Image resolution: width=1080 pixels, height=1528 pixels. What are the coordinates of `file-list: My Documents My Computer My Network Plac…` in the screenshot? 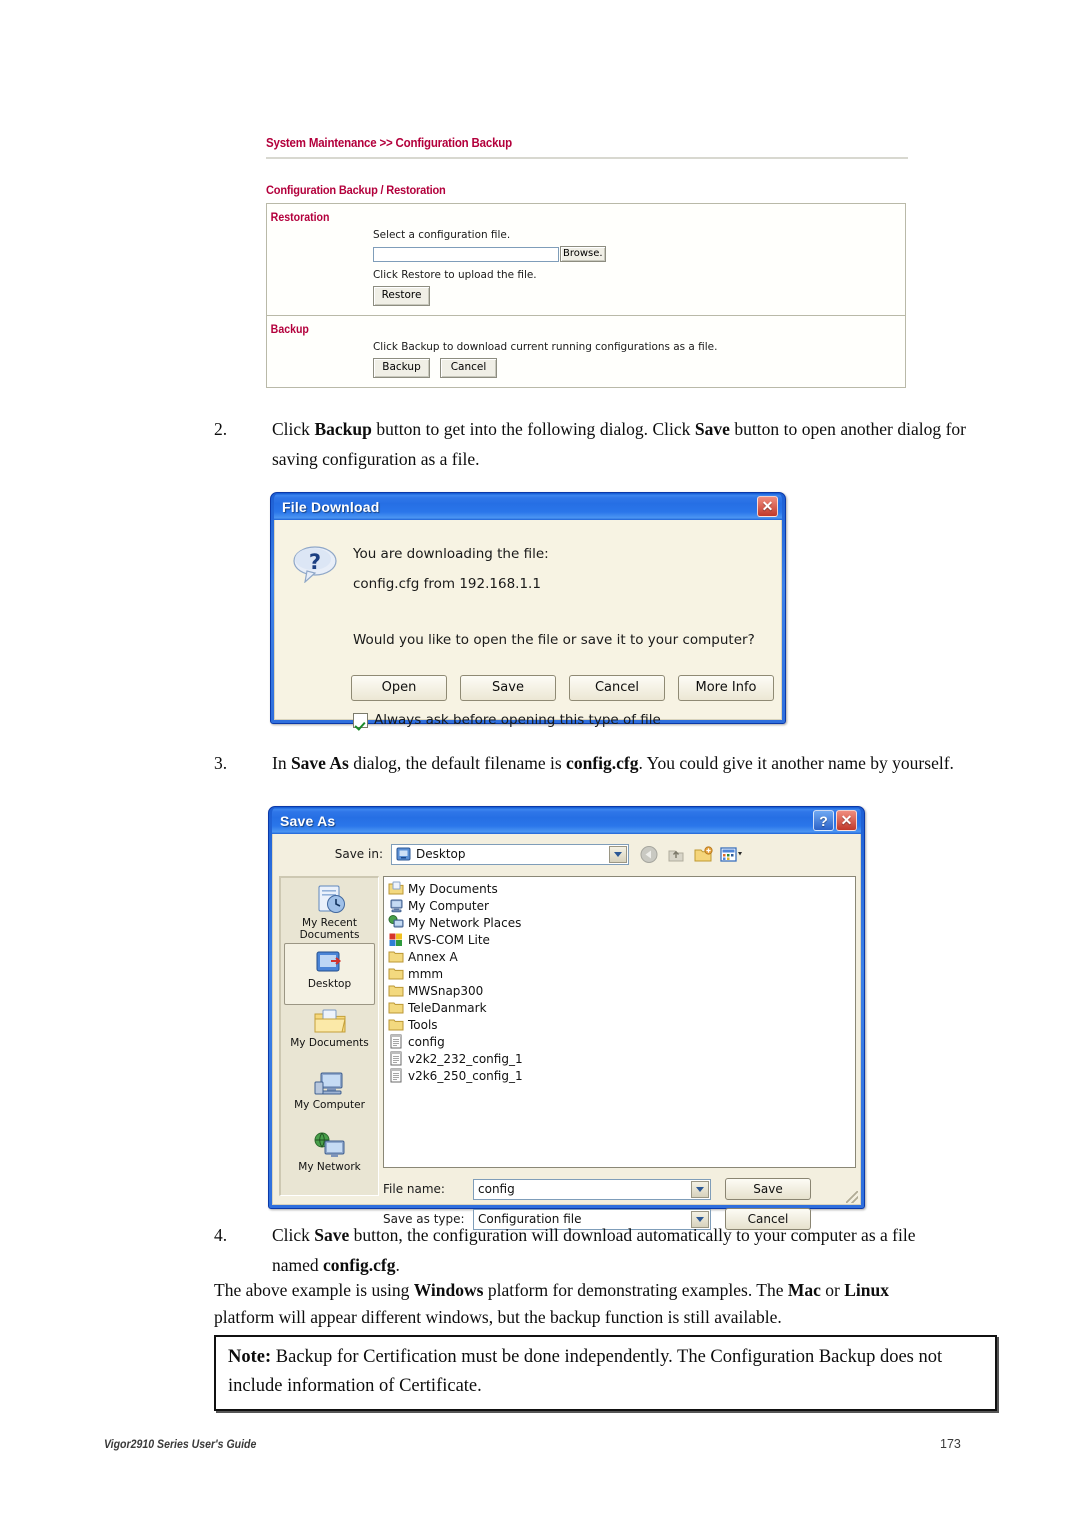 It's located at (619, 1022).